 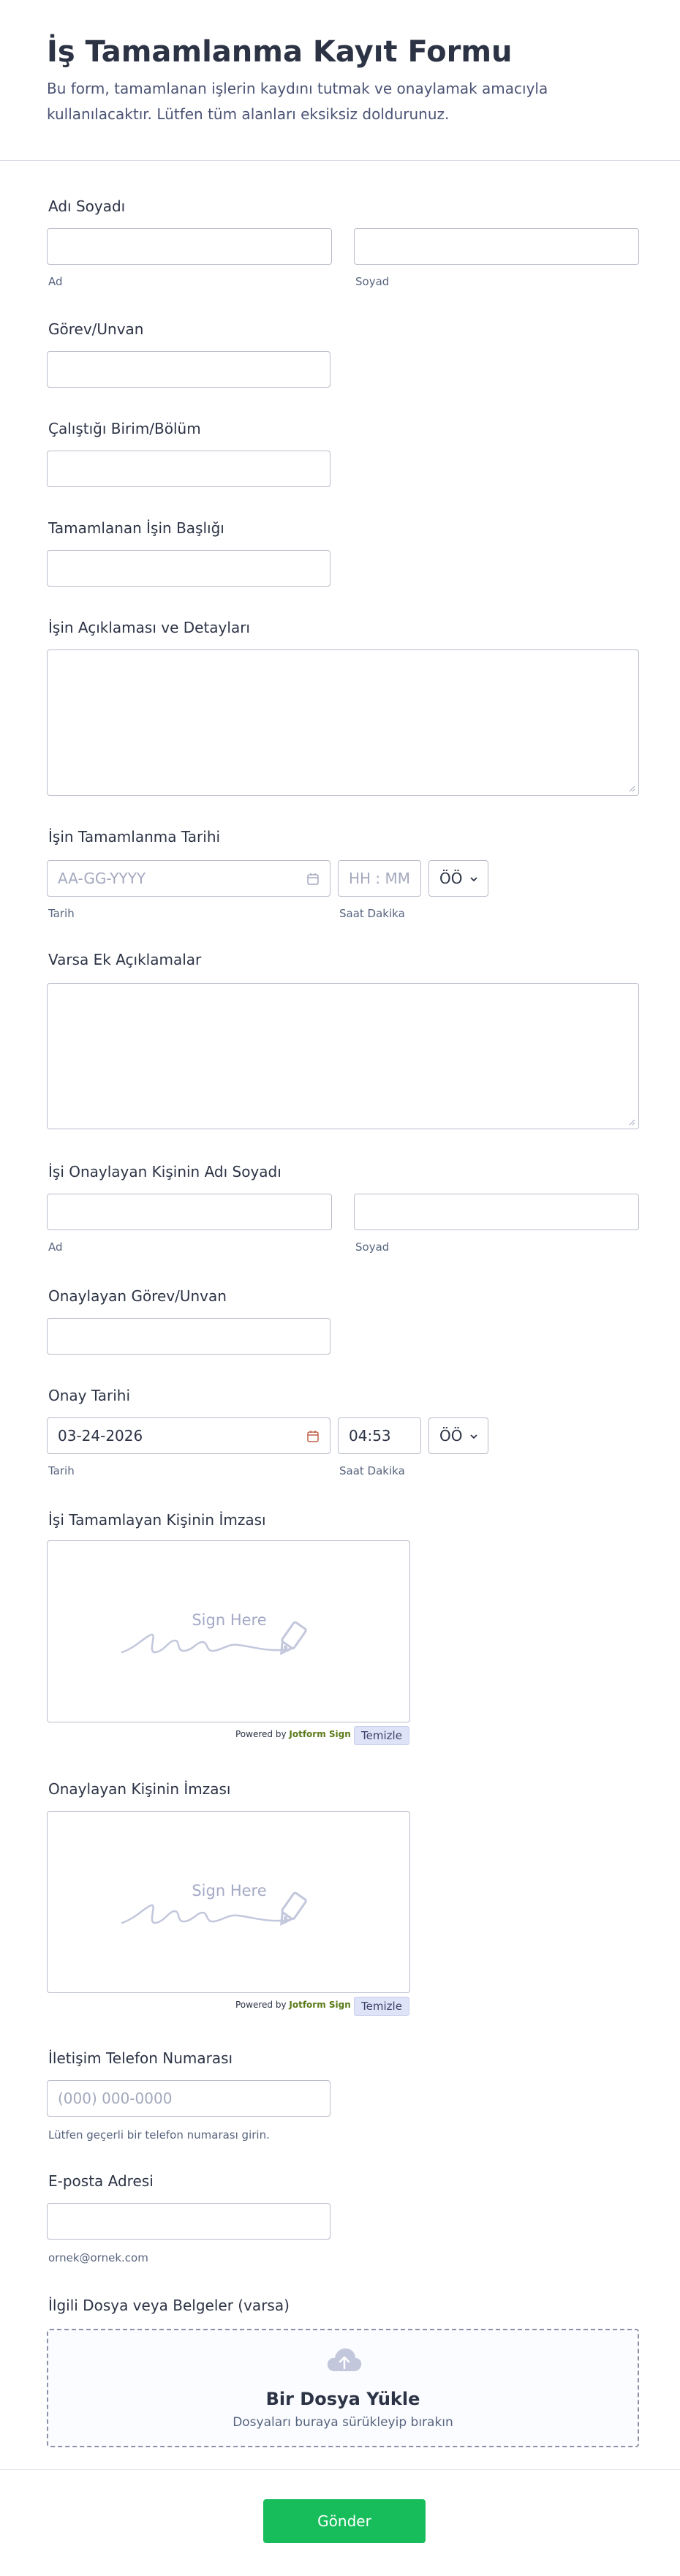 What do you see at coordinates (137, 1296) in the screenshot?
I see `approver-position-label: Onaylayan Görev/Unvan` at bounding box center [137, 1296].